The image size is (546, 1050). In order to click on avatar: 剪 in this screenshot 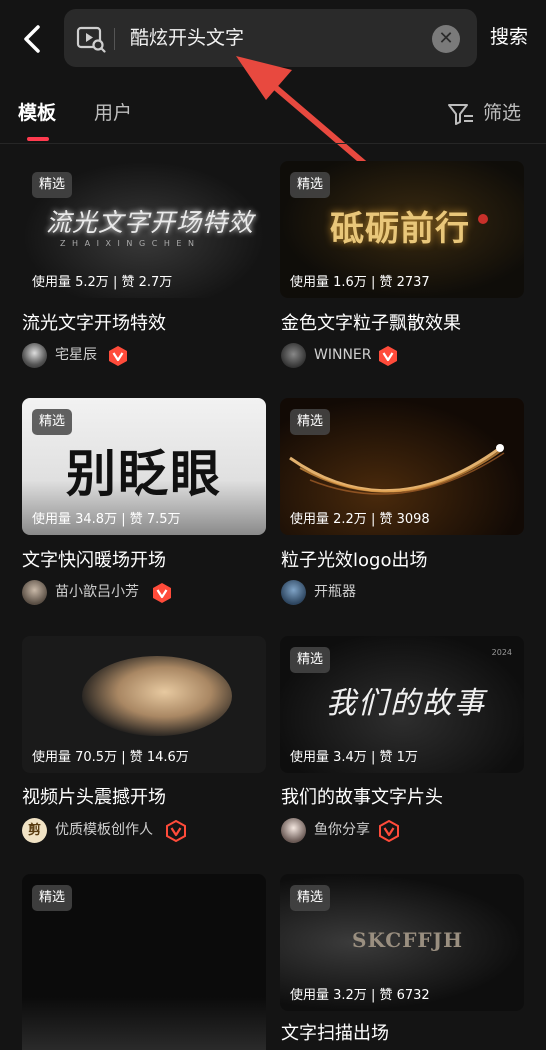, I will do `click(34, 830)`.